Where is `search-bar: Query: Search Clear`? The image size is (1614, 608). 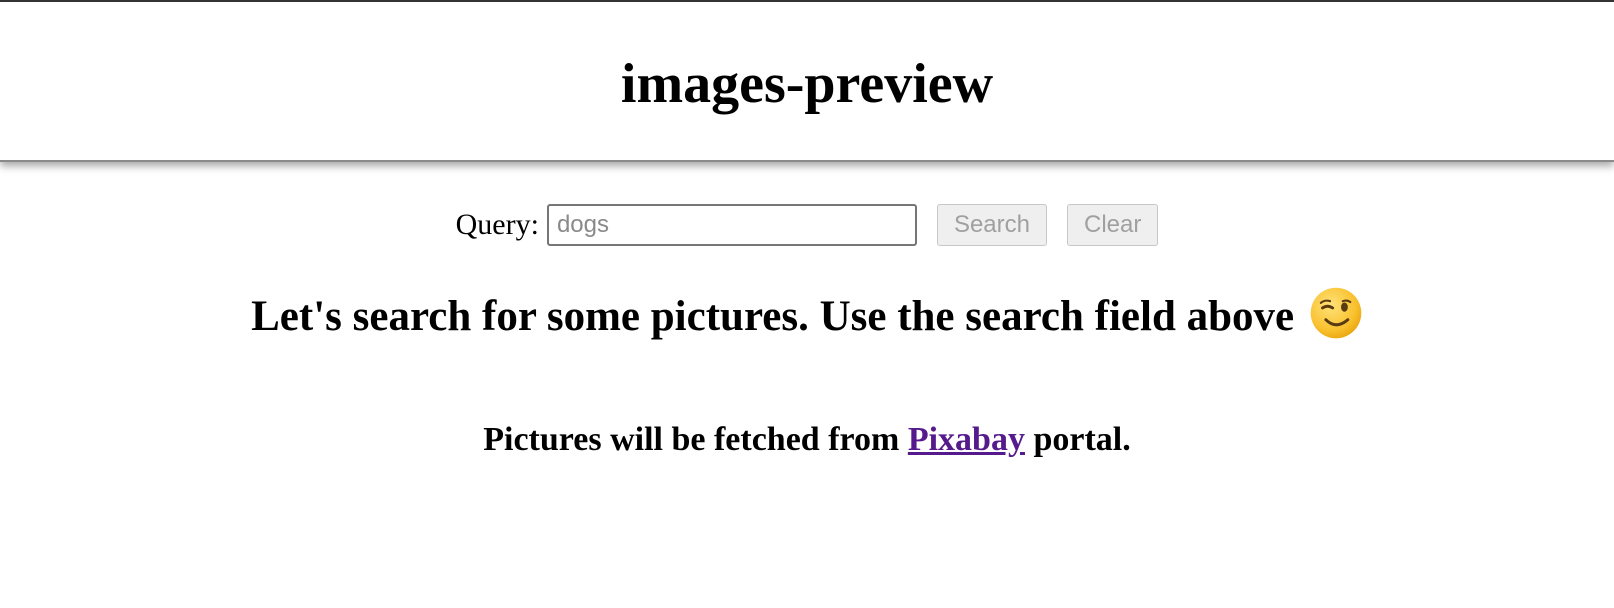 search-bar: Query: Search Clear is located at coordinates (807, 225).